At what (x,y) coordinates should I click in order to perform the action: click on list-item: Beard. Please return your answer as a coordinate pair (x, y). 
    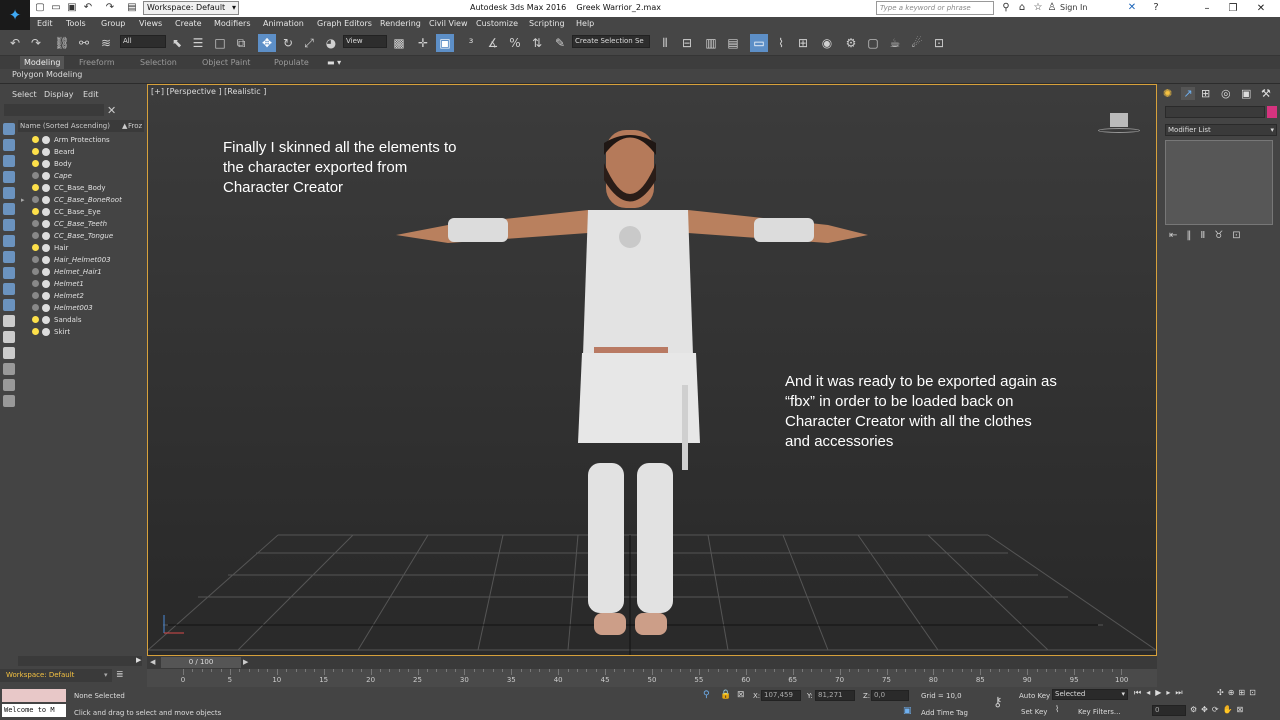
    Looking at the image, I should click on (80, 152).